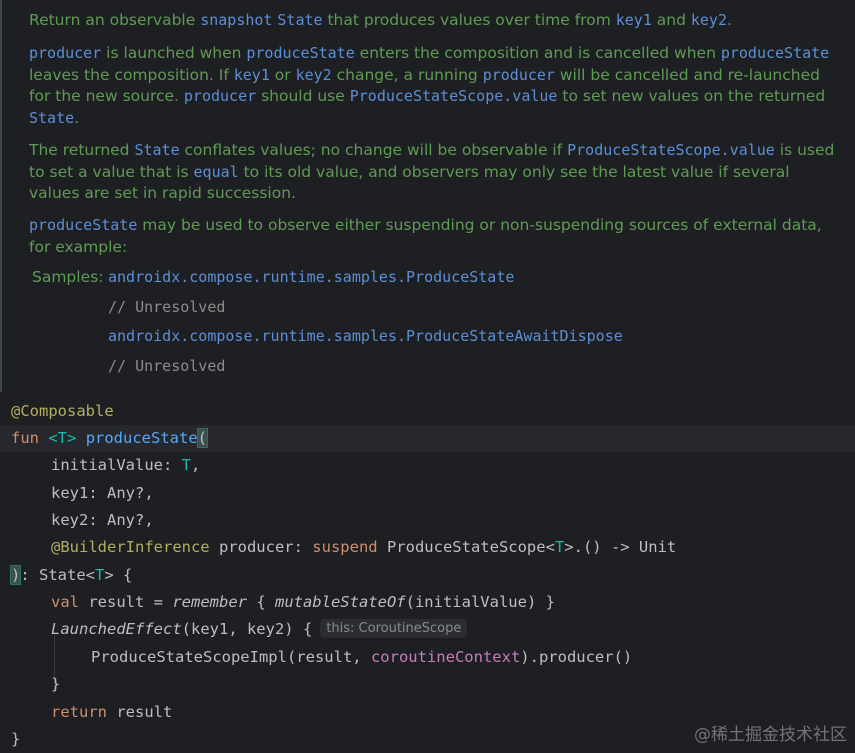  I want to click on code-text: {, so click(260, 602).